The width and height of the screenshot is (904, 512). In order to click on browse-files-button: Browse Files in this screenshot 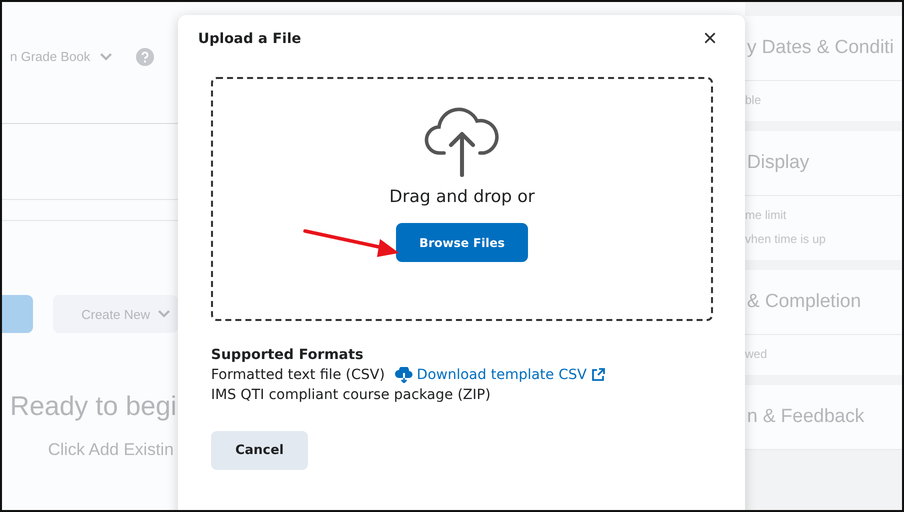, I will do `click(462, 242)`.